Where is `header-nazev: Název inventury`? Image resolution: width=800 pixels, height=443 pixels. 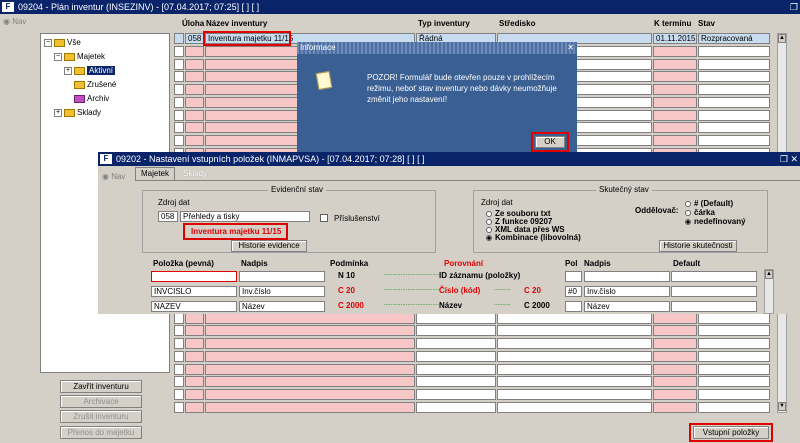
header-nazev: Název inventury is located at coordinates (236, 23).